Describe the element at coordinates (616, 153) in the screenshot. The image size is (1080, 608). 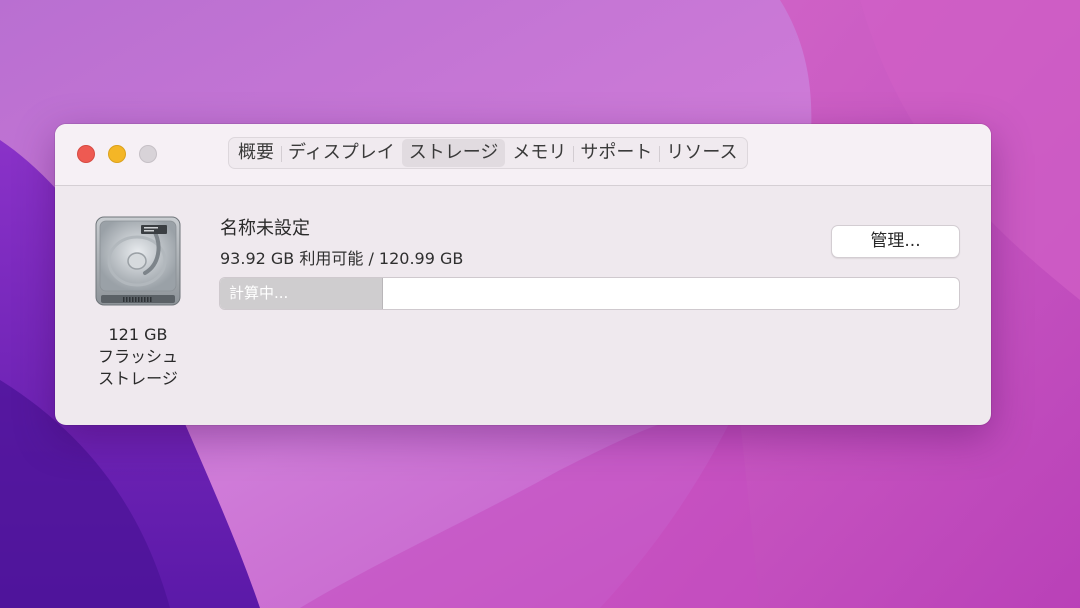
I see `tab-support: サポート` at that location.